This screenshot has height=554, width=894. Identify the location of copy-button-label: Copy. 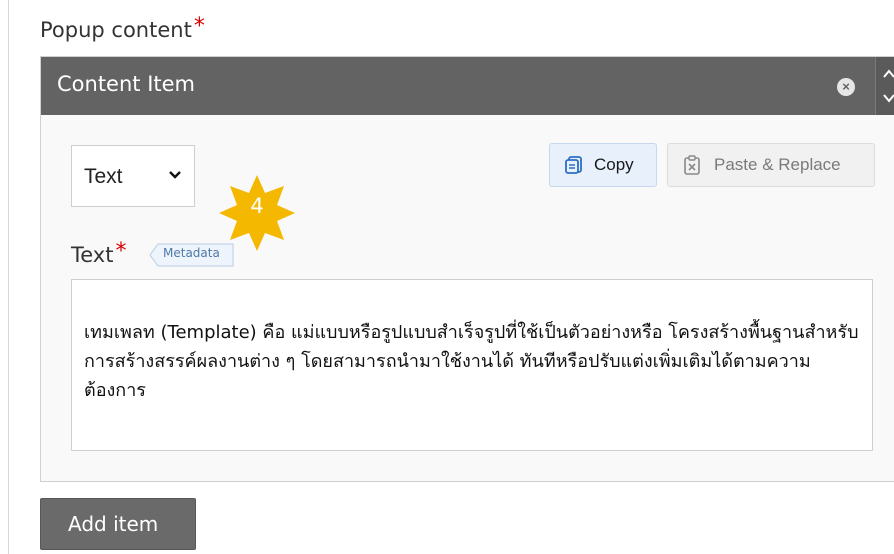
(614, 164).